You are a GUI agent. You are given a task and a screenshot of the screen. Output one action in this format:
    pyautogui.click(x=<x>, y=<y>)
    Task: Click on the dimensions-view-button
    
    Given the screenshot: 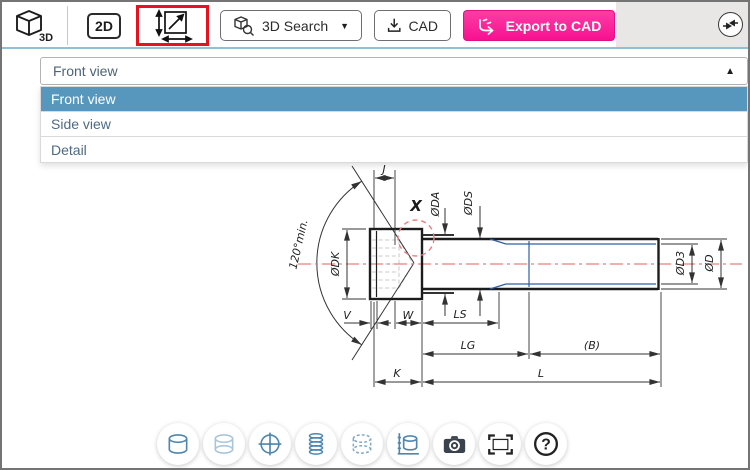 What is the action you would take?
    pyautogui.click(x=408, y=444)
    